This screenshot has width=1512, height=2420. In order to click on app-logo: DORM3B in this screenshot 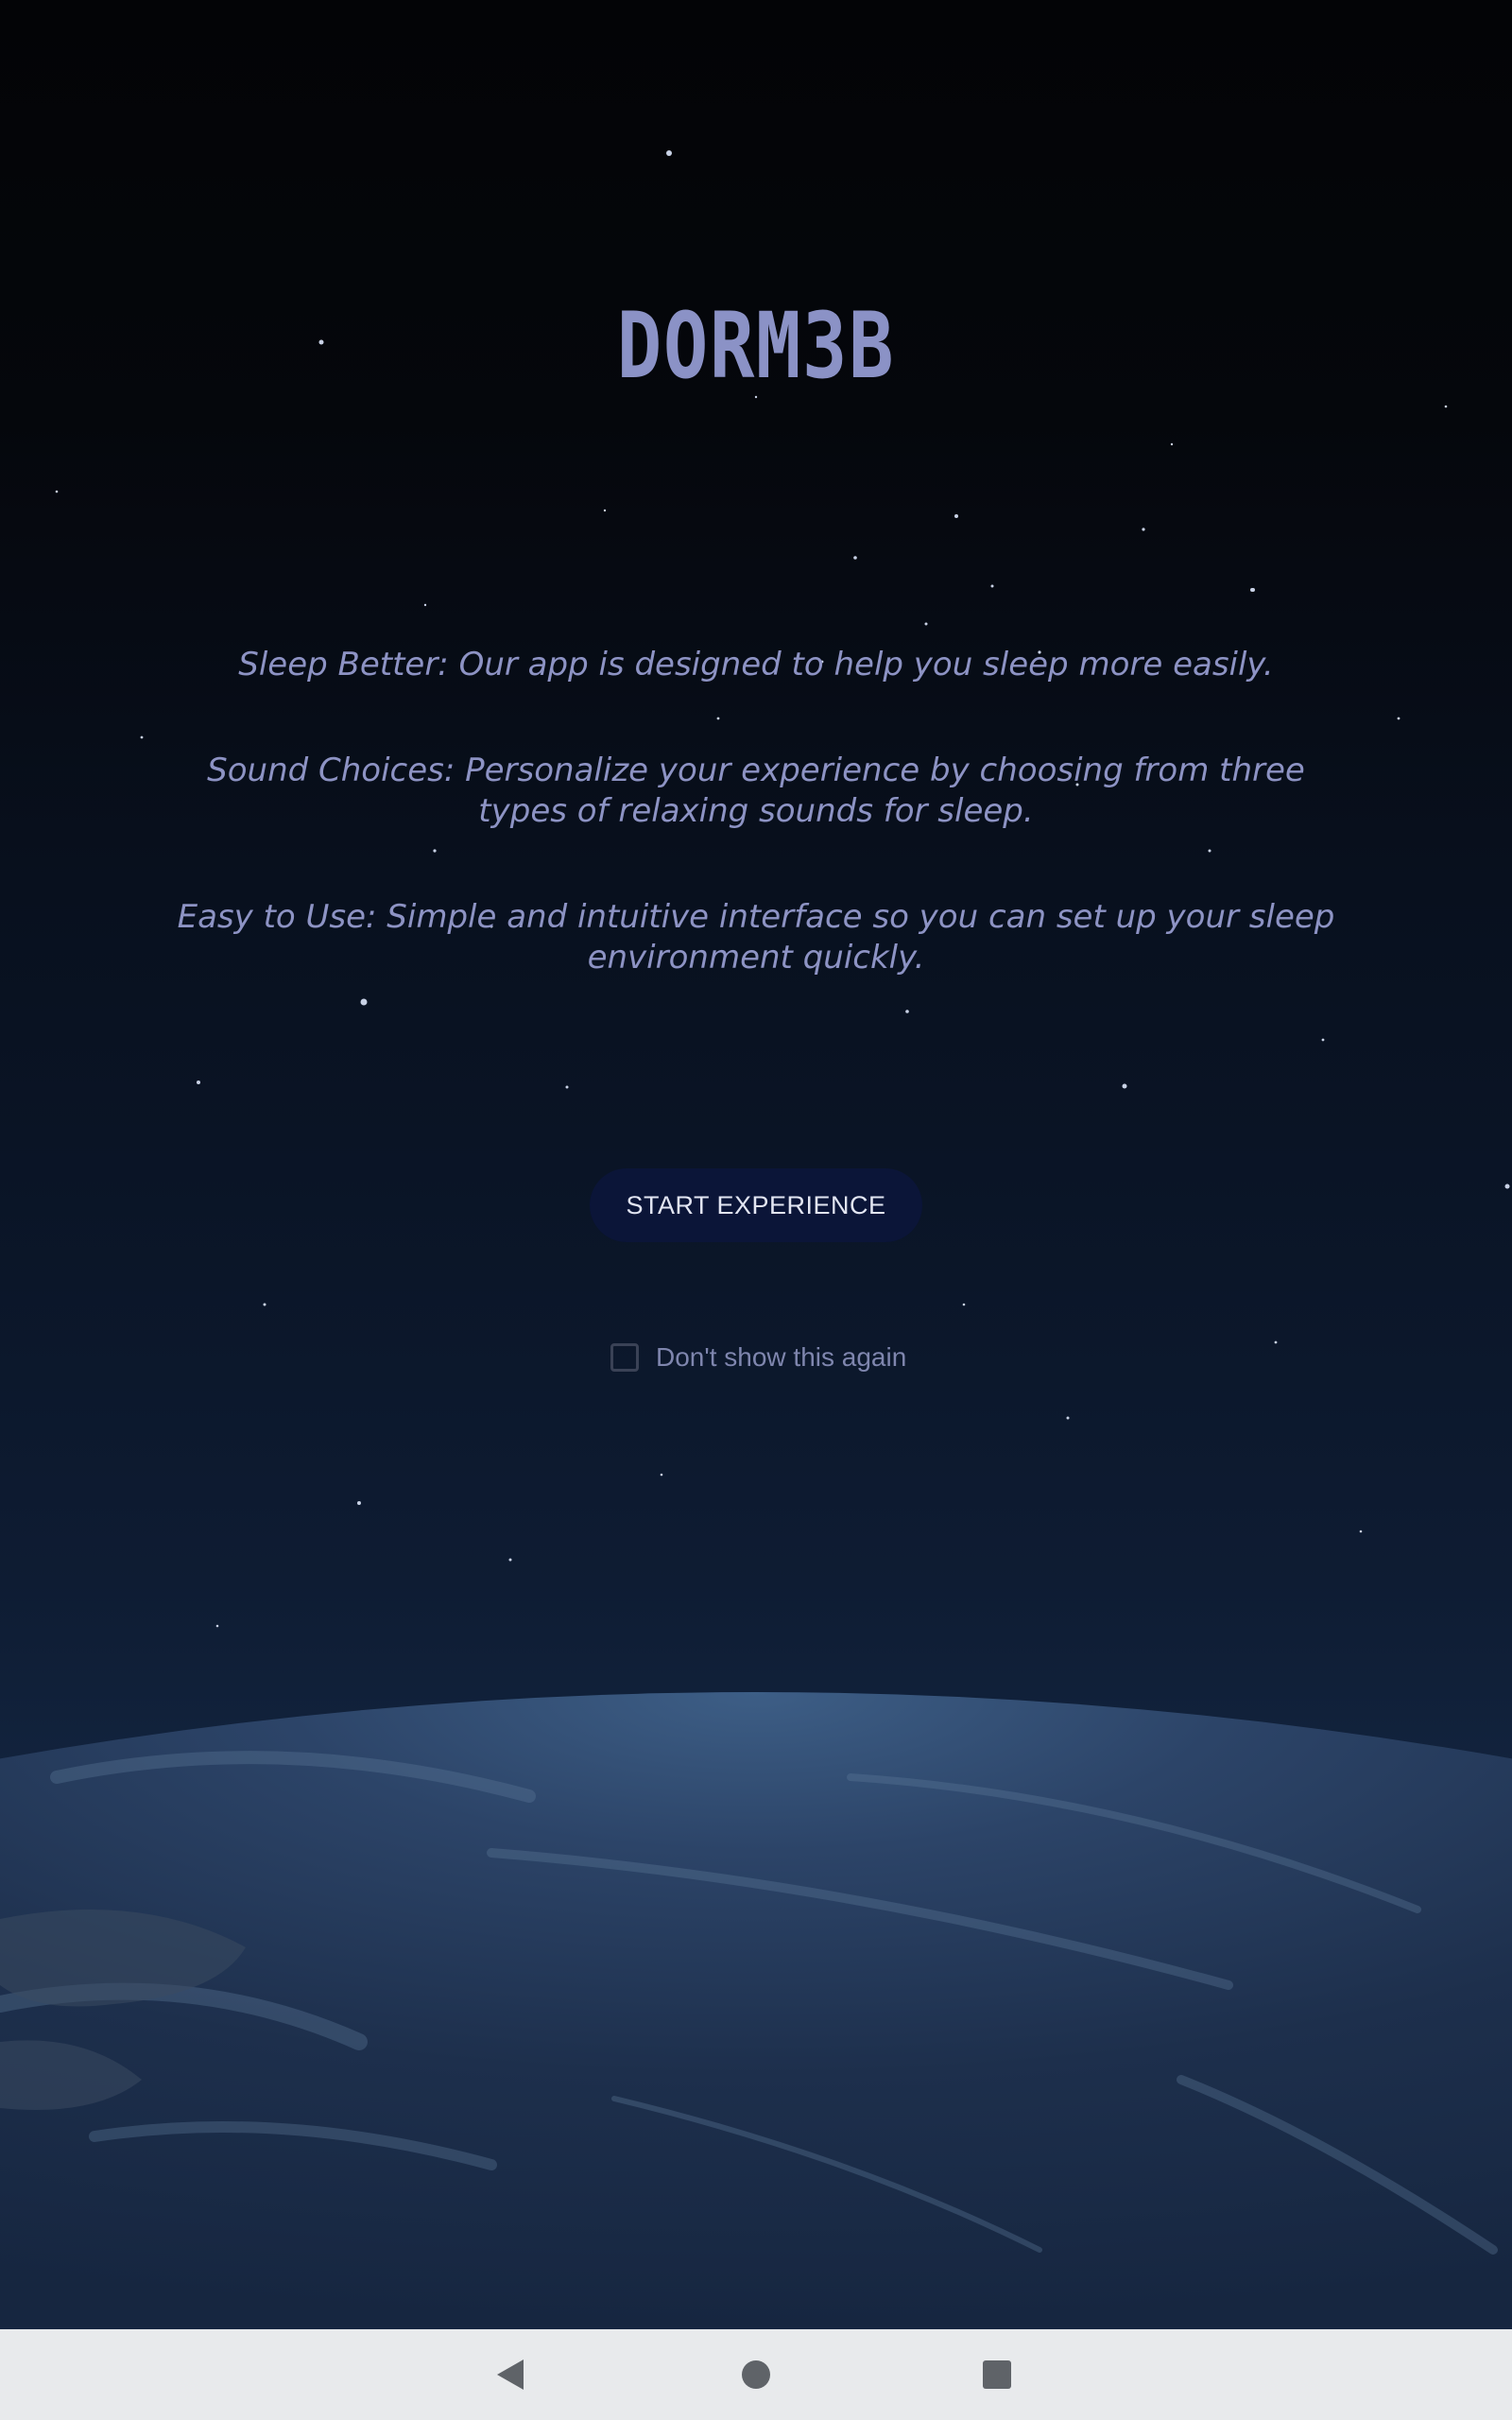, I will do `click(756, 346)`.